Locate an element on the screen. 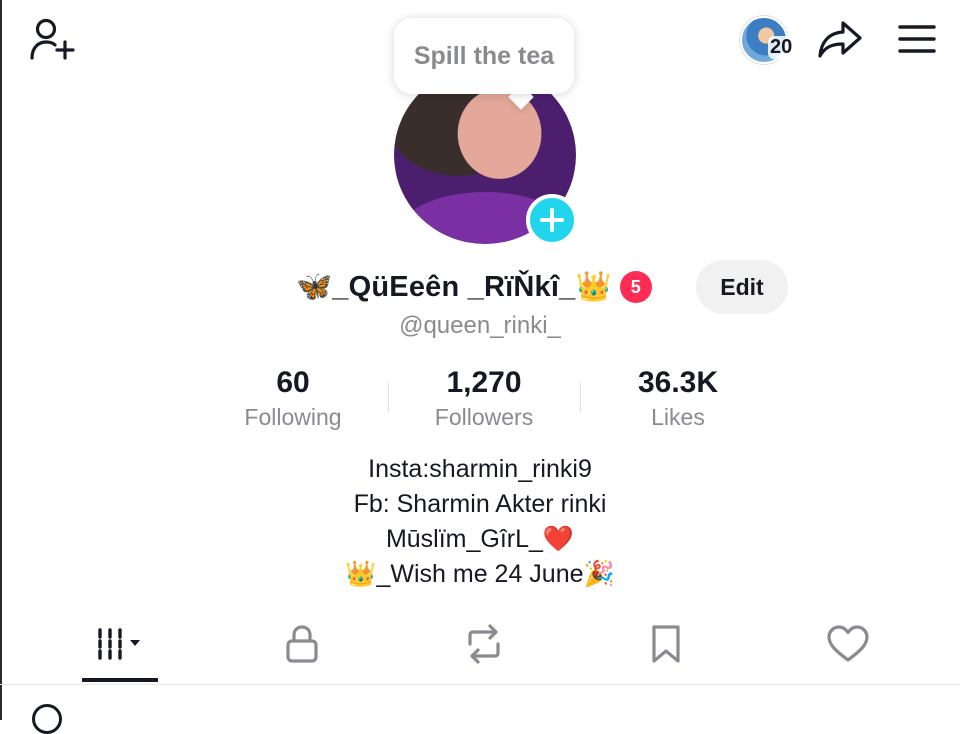 This screenshot has width=960, height=734. hamburger-menu-icon is located at coordinates (917, 39).